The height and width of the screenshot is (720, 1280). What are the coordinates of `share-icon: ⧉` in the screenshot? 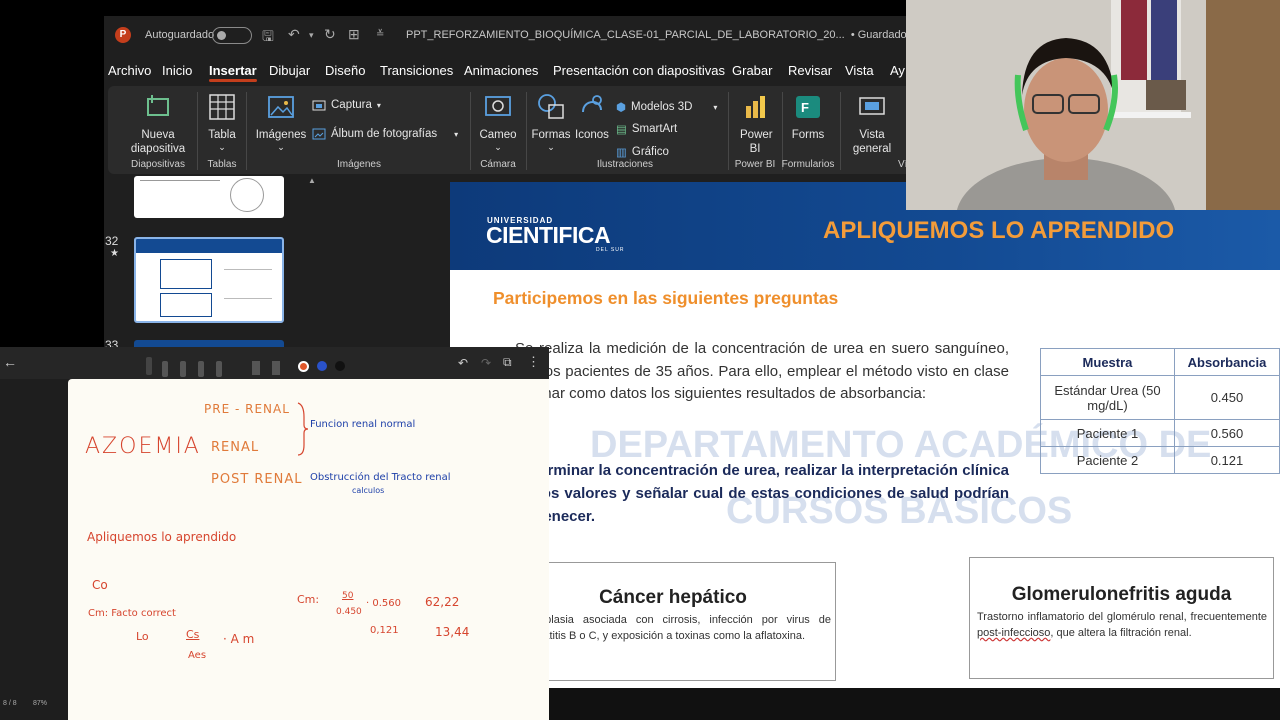 It's located at (507, 362).